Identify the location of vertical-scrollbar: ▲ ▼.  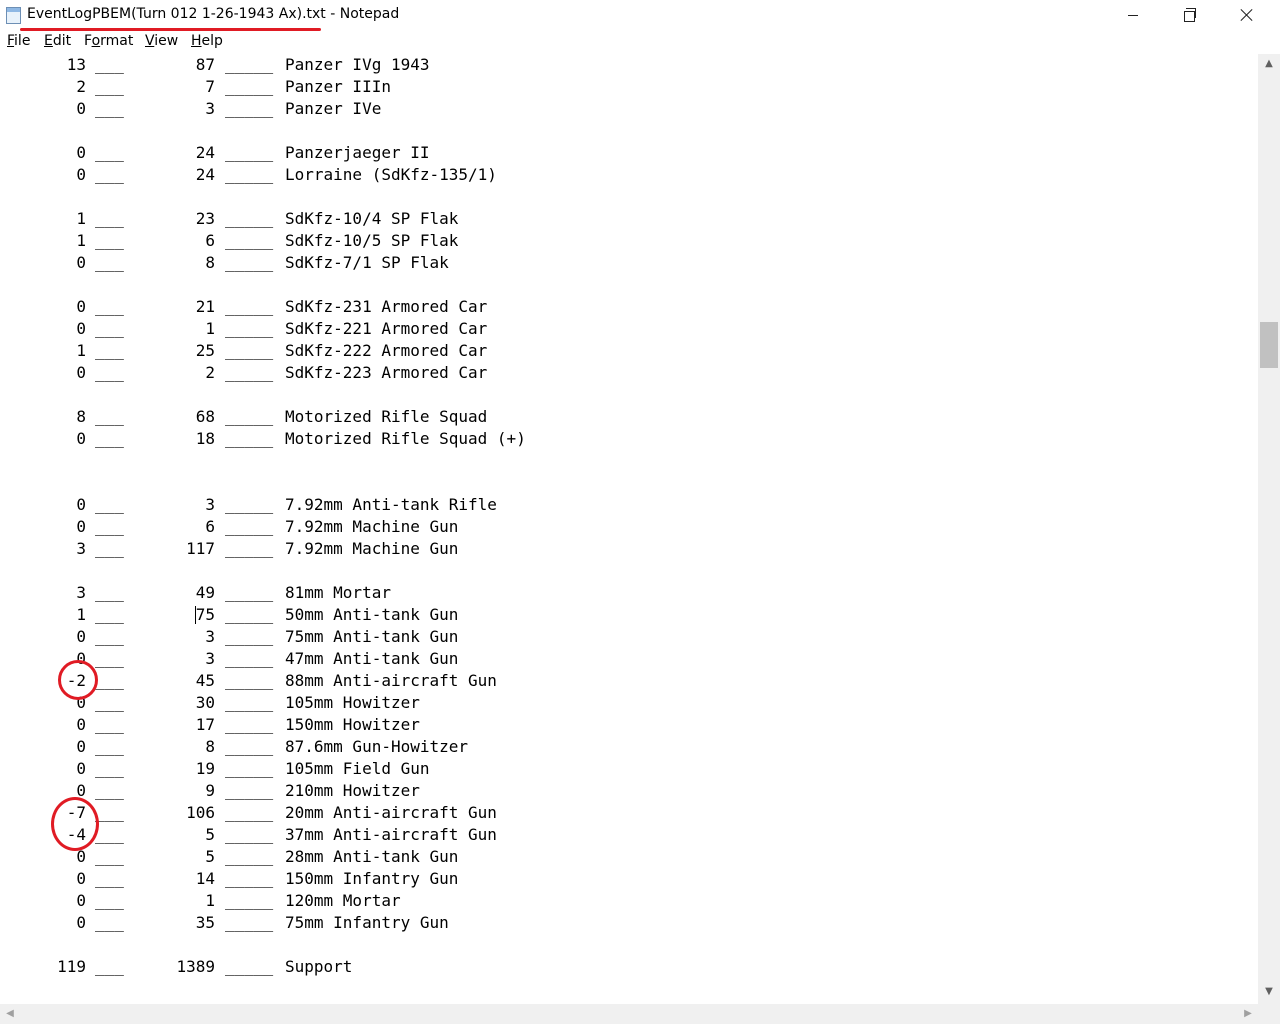
(1269, 529).